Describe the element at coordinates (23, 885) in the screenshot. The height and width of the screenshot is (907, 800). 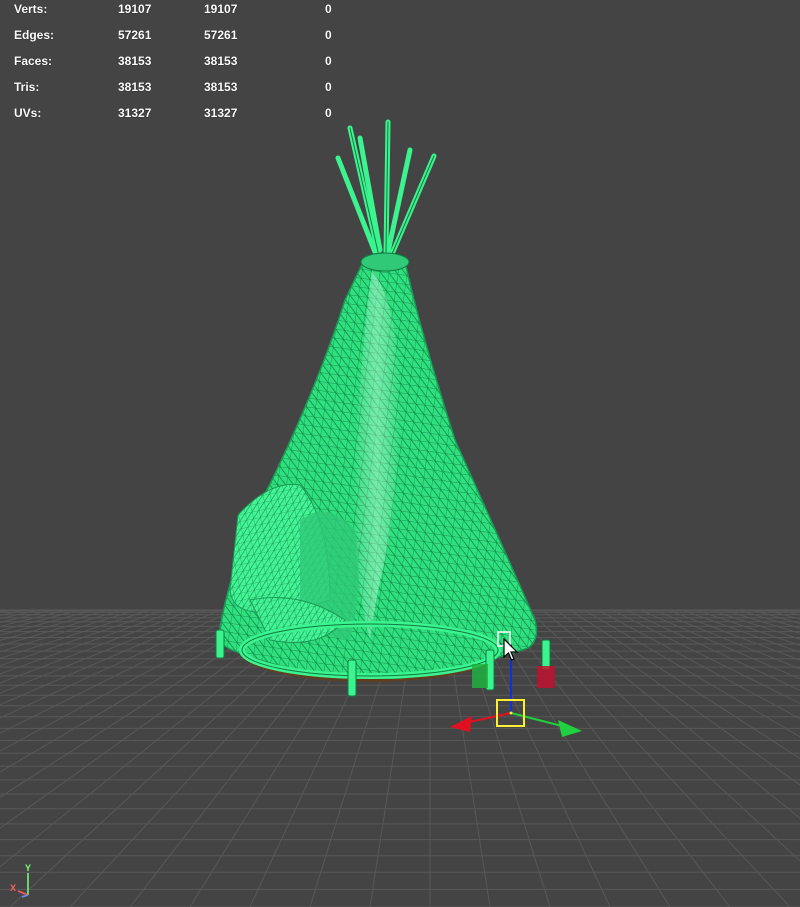
I see `axis-gizmo-icon` at that location.